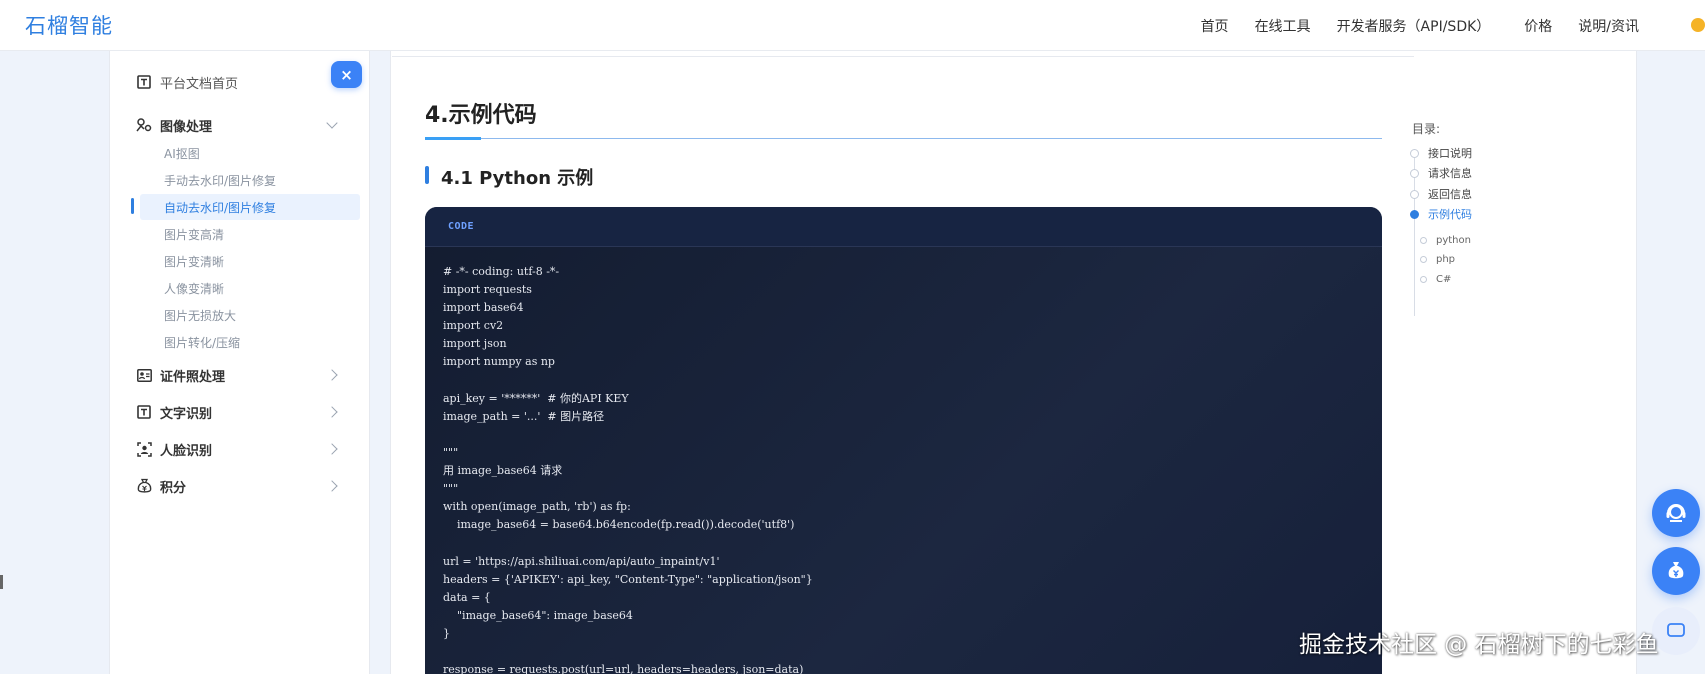 The height and width of the screenshot is (674, 1705). I want to click on sidebar-group-face-label: 人脸识别, so click(186, 451).